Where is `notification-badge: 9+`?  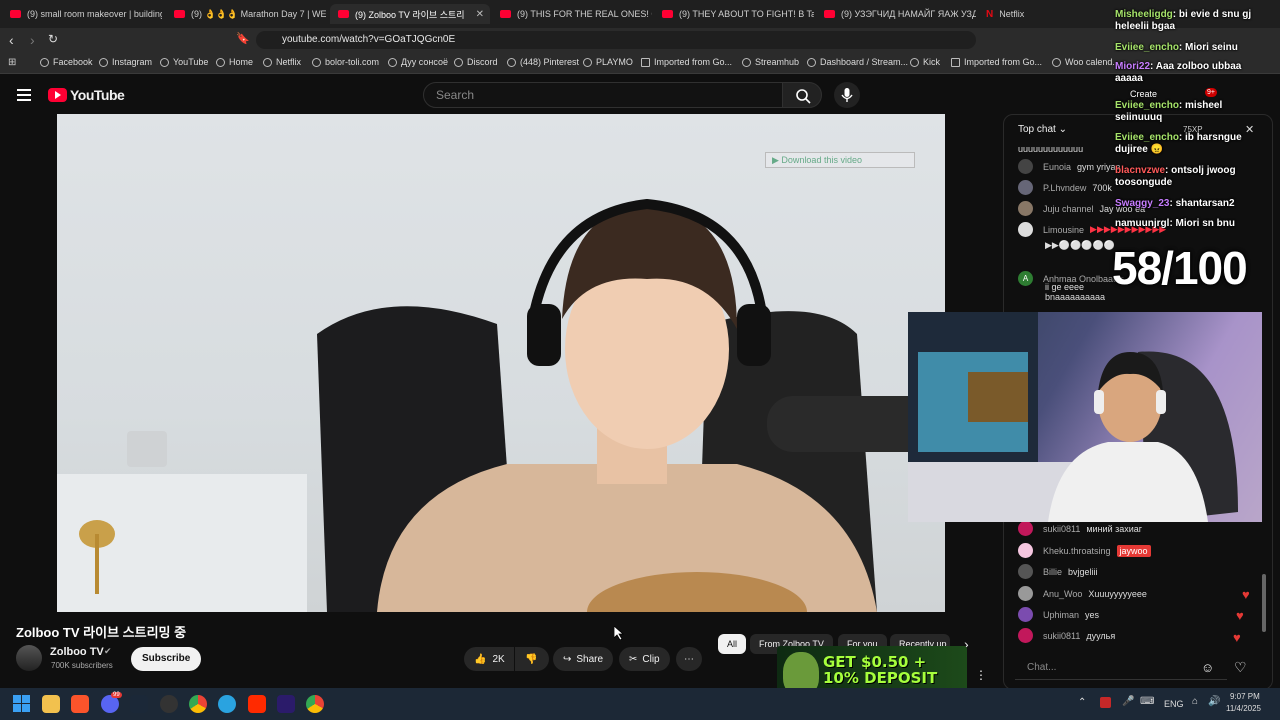 notification-badge: 9+ is located at coordinates (1211, 92).